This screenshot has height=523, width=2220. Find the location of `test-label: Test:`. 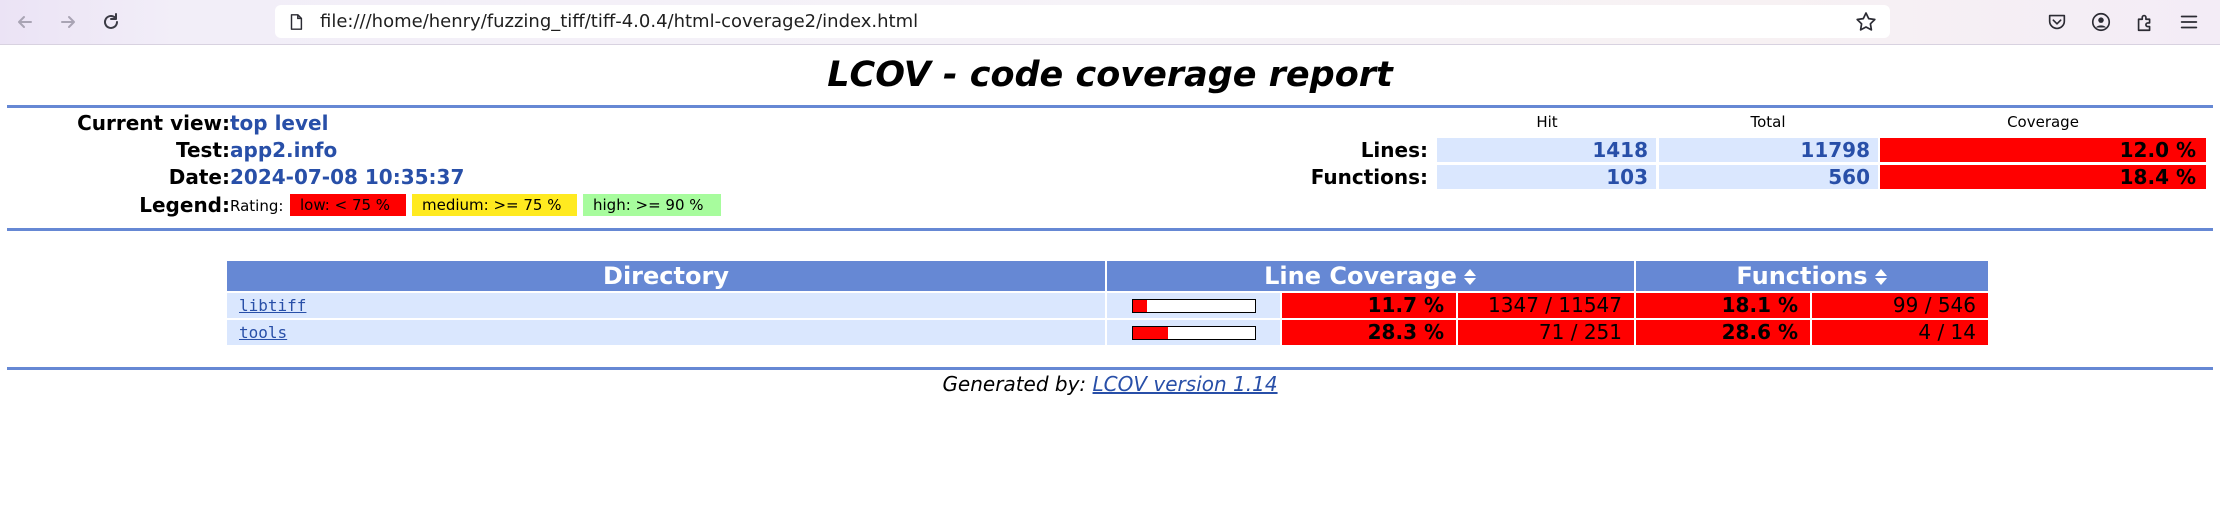

test-label: Test: is located at coordinates (202, 150).